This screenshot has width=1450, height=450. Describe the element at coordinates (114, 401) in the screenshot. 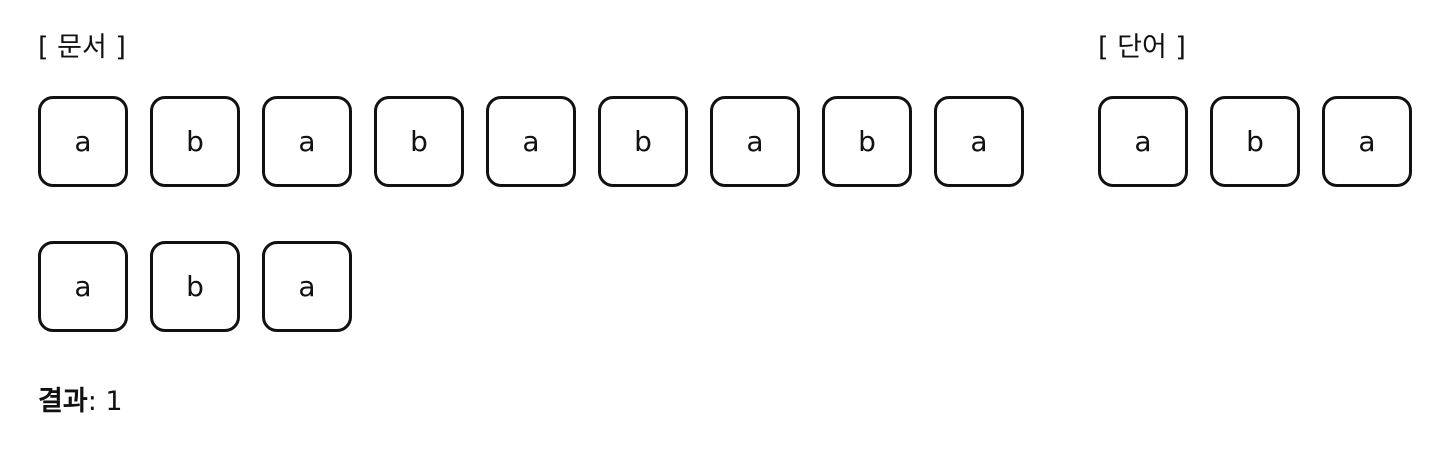

I see `result-value: 1` at that location.